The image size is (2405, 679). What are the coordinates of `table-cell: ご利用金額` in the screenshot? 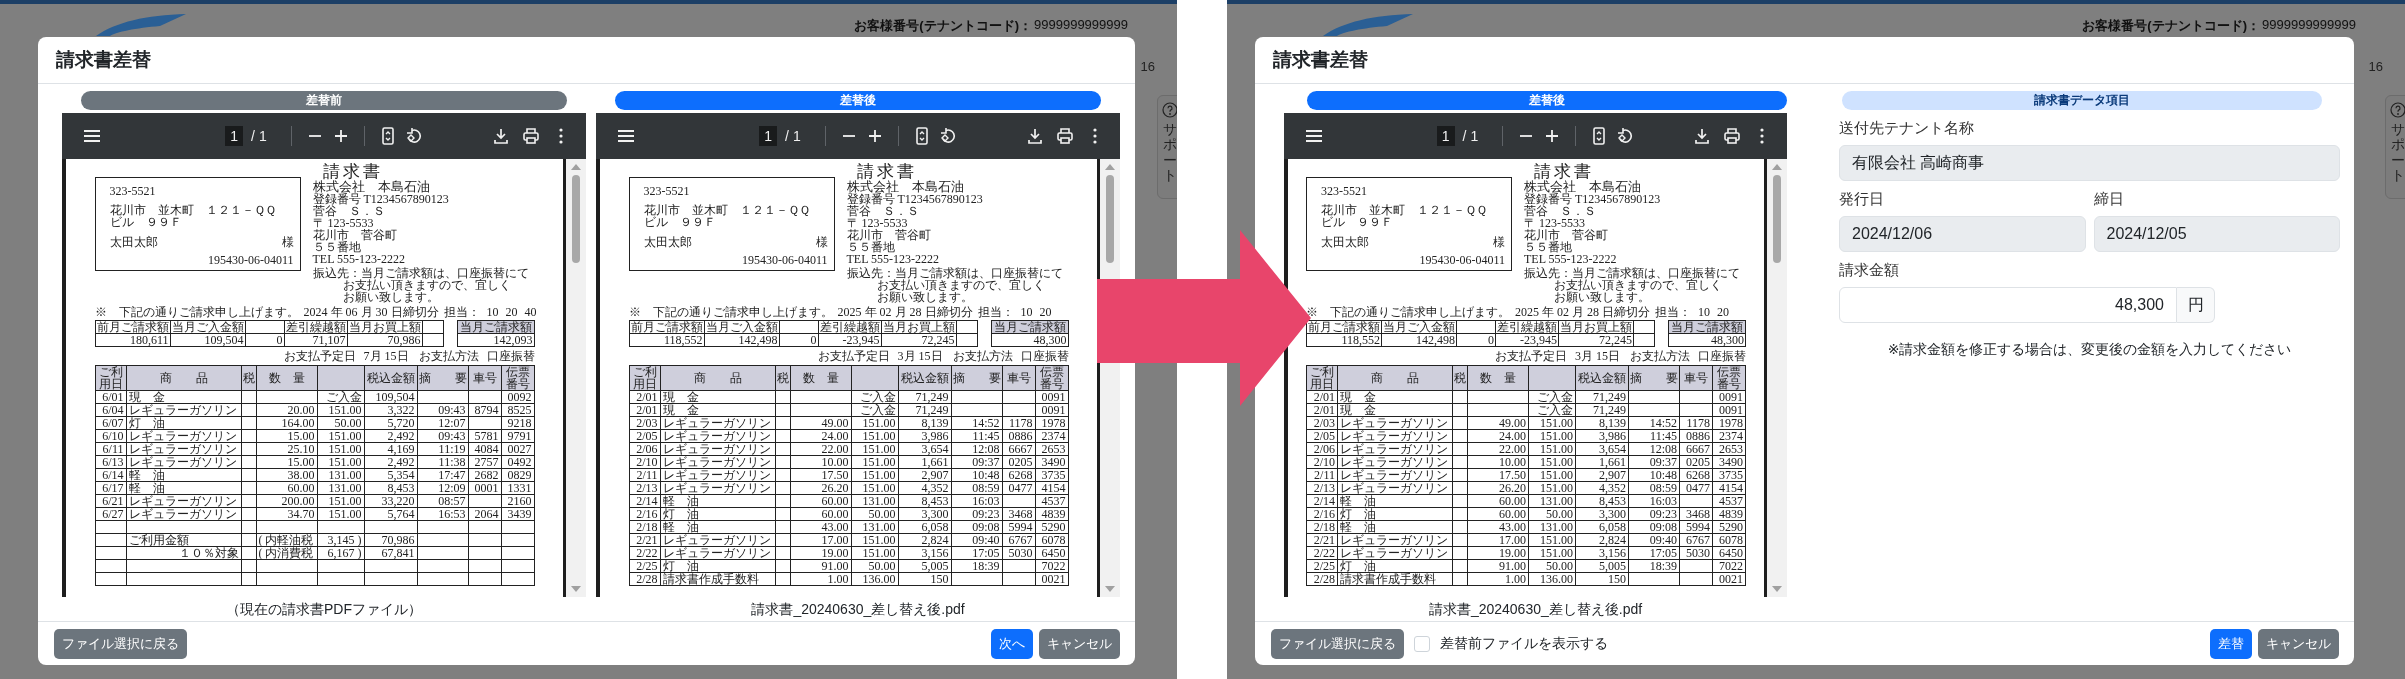 It's located at (183, 540).